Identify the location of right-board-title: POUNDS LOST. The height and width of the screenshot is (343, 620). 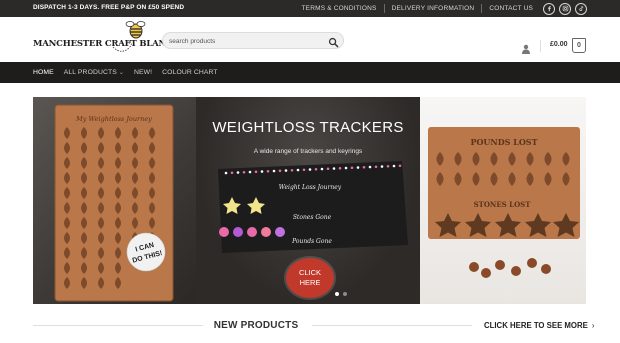
(503, 142).